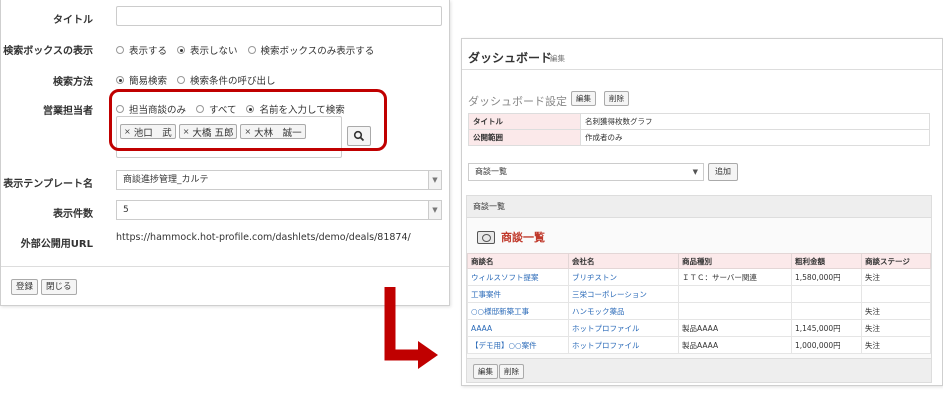 The height and width of the screenshot is (400, 943). I want to click on money-icon, so click(486, 237).